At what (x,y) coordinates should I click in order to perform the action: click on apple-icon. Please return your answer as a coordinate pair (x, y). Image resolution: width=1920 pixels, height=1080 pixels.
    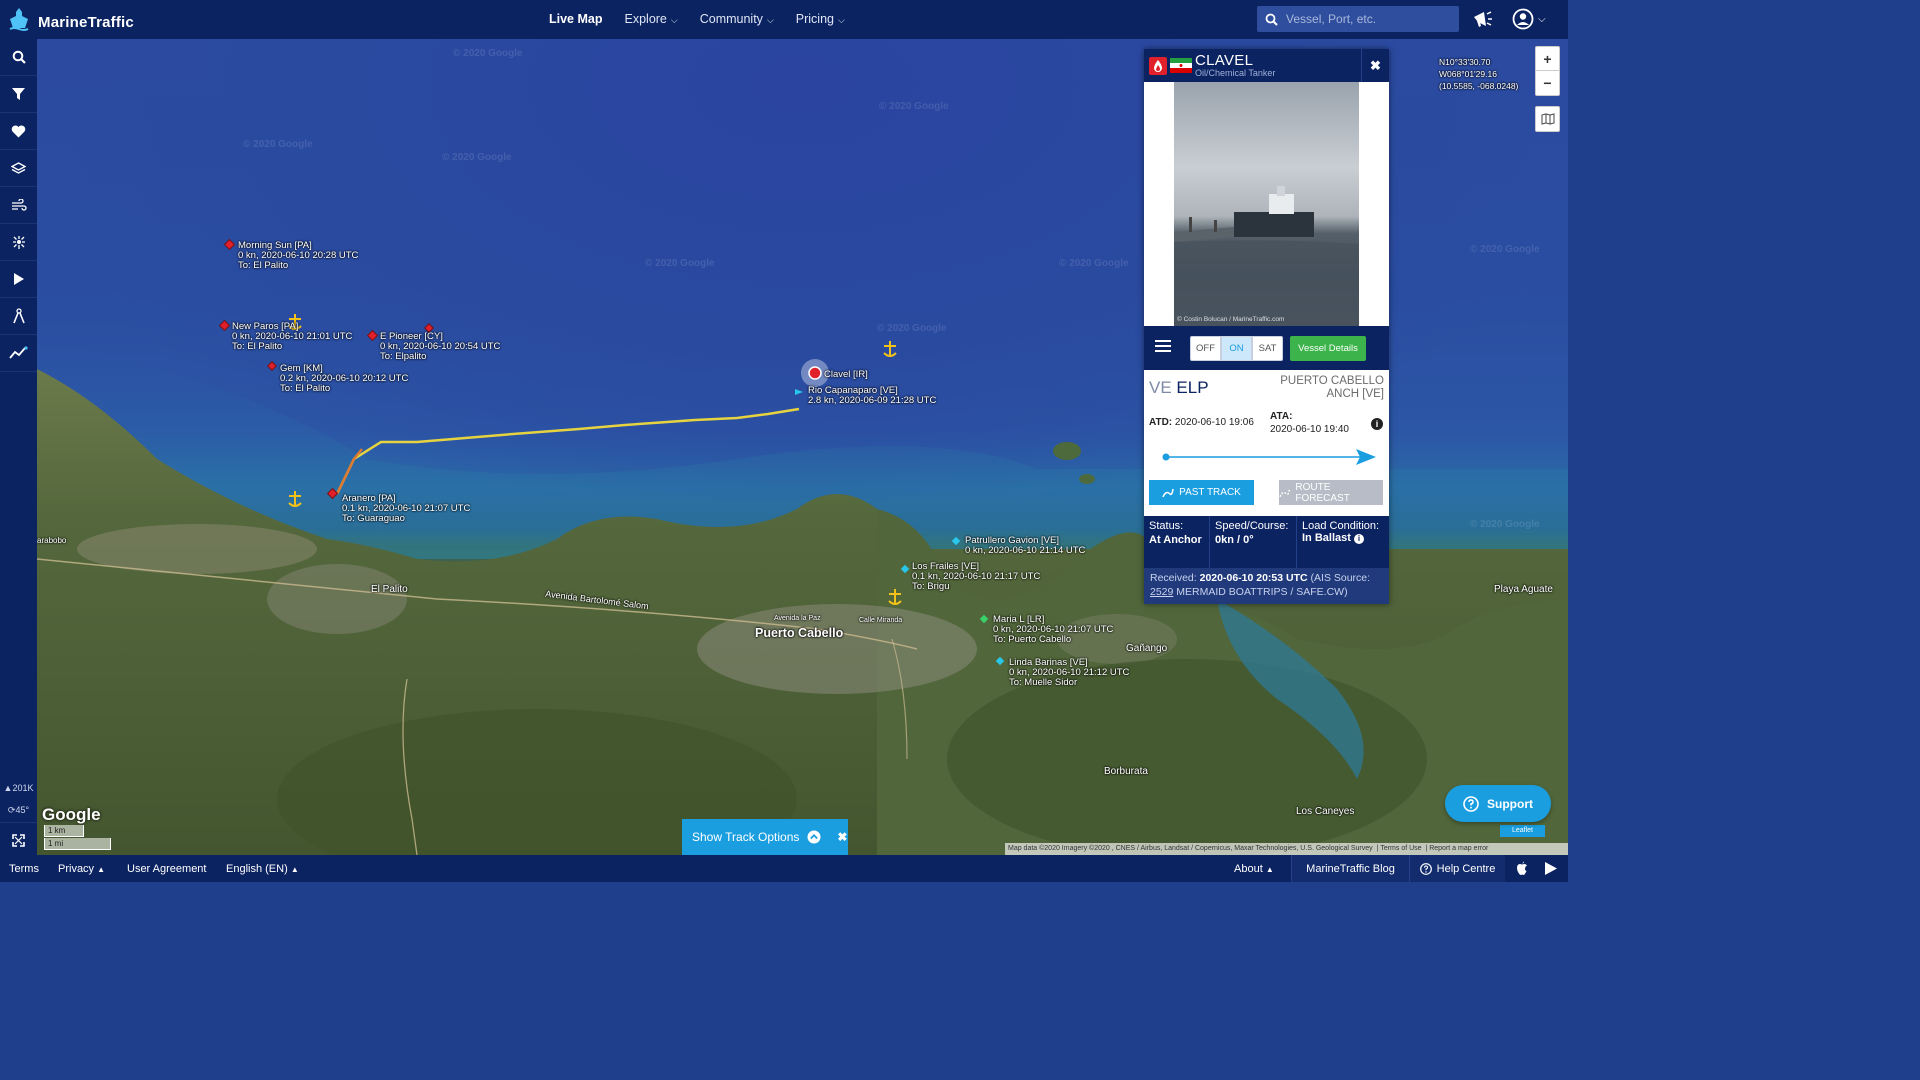
    Looking at the image, I should click on (1522, 868).